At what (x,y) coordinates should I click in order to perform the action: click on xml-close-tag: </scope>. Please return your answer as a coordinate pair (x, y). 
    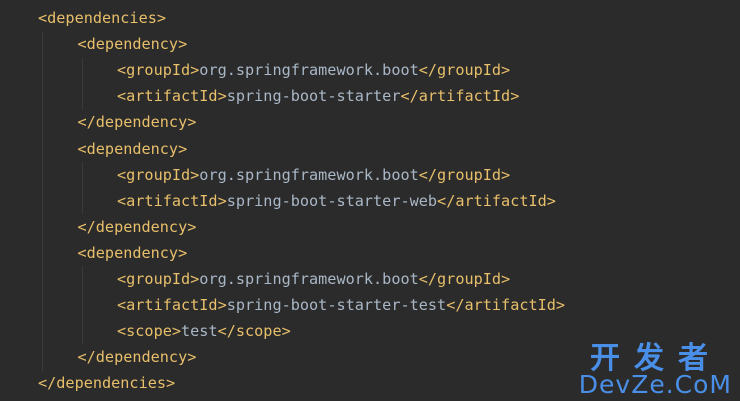
    Looking at the image, I should click on (254, 331).